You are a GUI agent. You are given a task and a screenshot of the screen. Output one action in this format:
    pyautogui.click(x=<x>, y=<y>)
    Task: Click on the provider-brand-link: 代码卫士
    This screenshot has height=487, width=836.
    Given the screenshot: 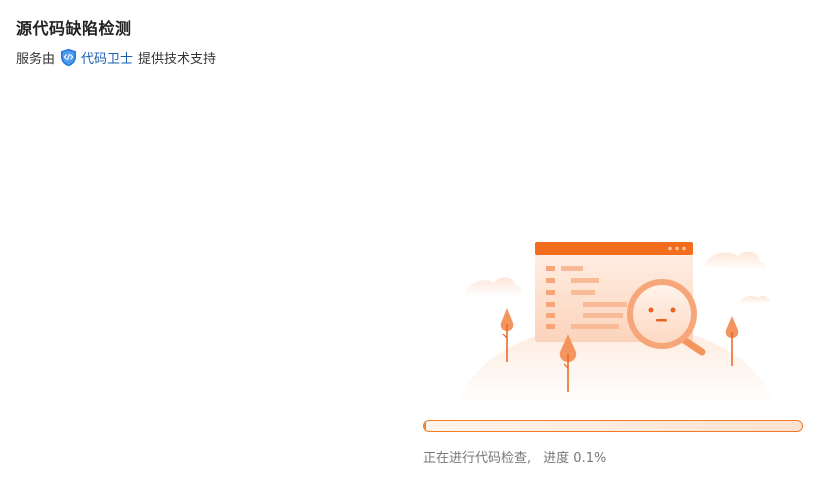 What is the action you would take?
    pyautogui.click(x=96, y=57)
    